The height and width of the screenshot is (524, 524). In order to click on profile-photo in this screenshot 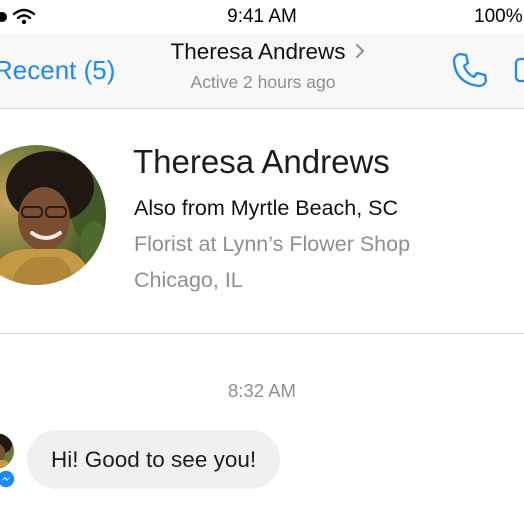, I will do `click(53, 215)`.